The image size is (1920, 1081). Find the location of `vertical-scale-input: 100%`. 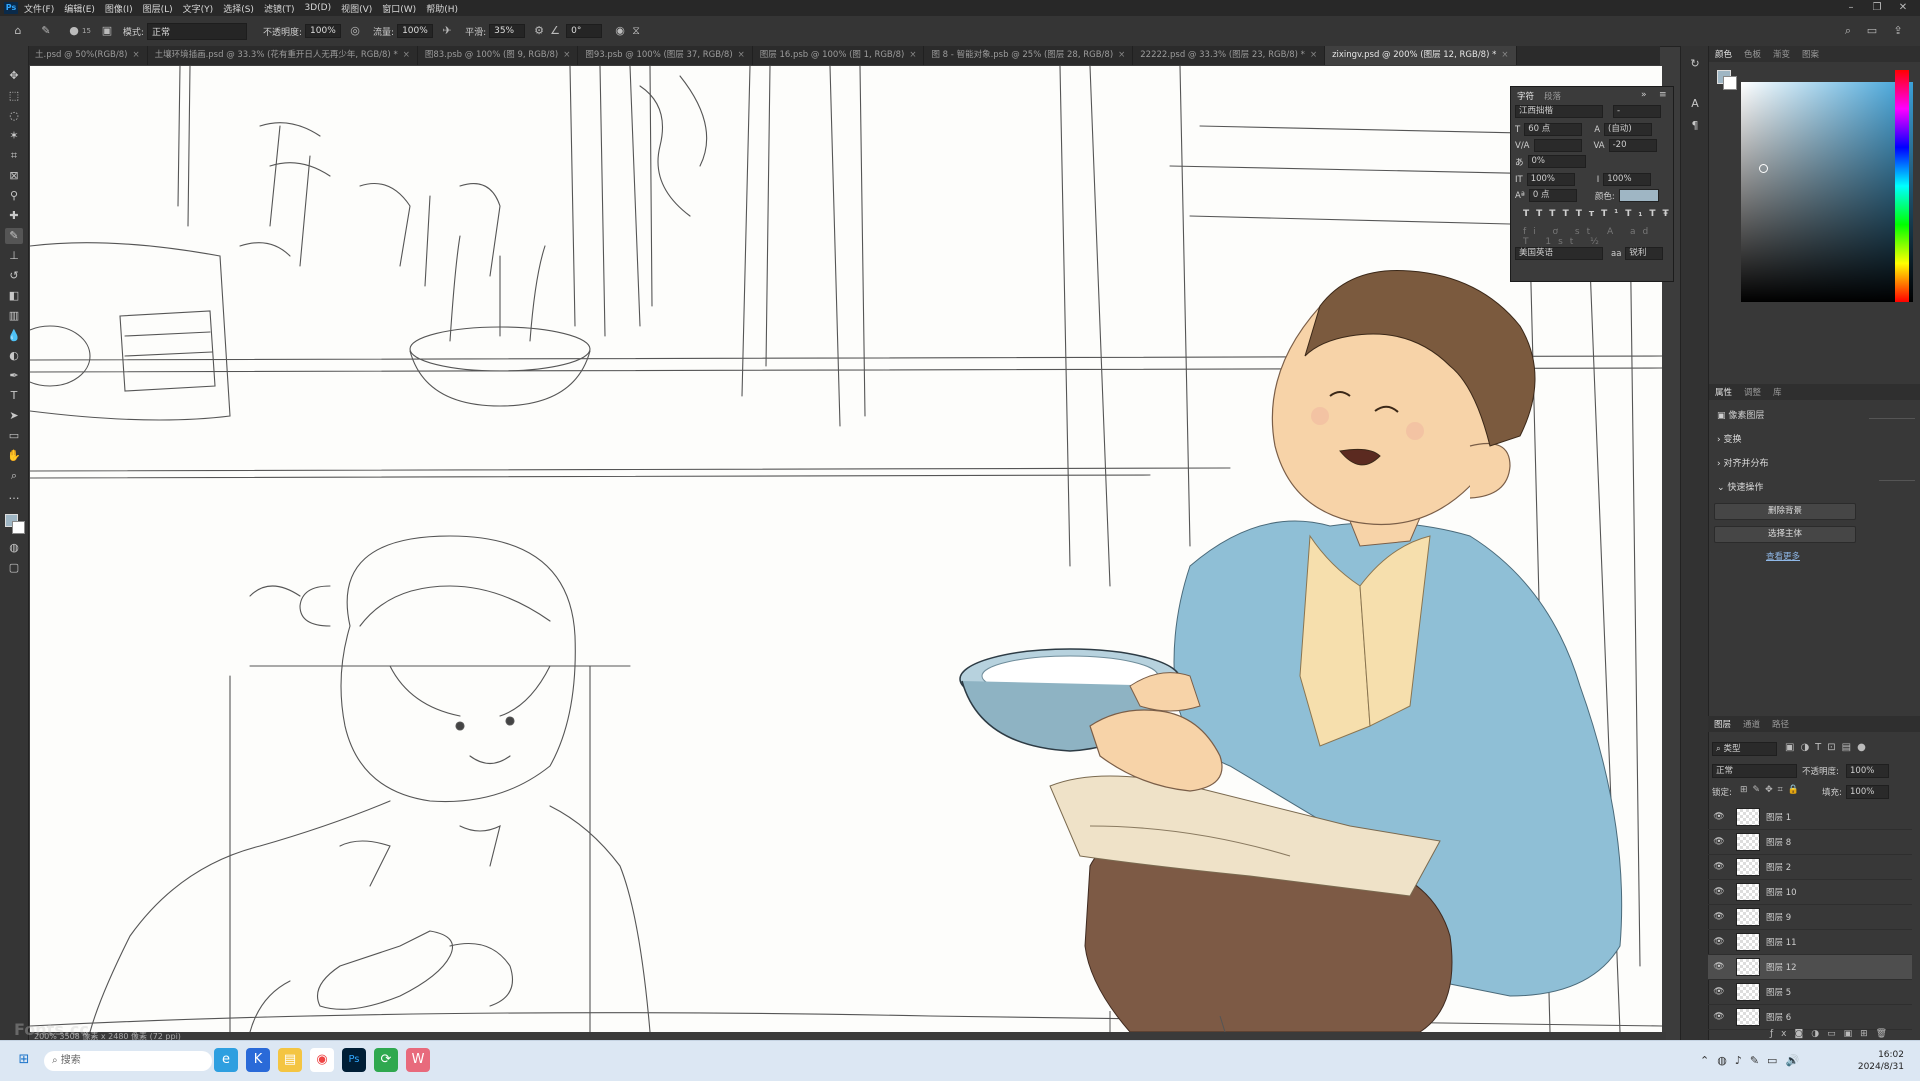

vertical-scale-input: 100% is located at coordinates (1550, 179).